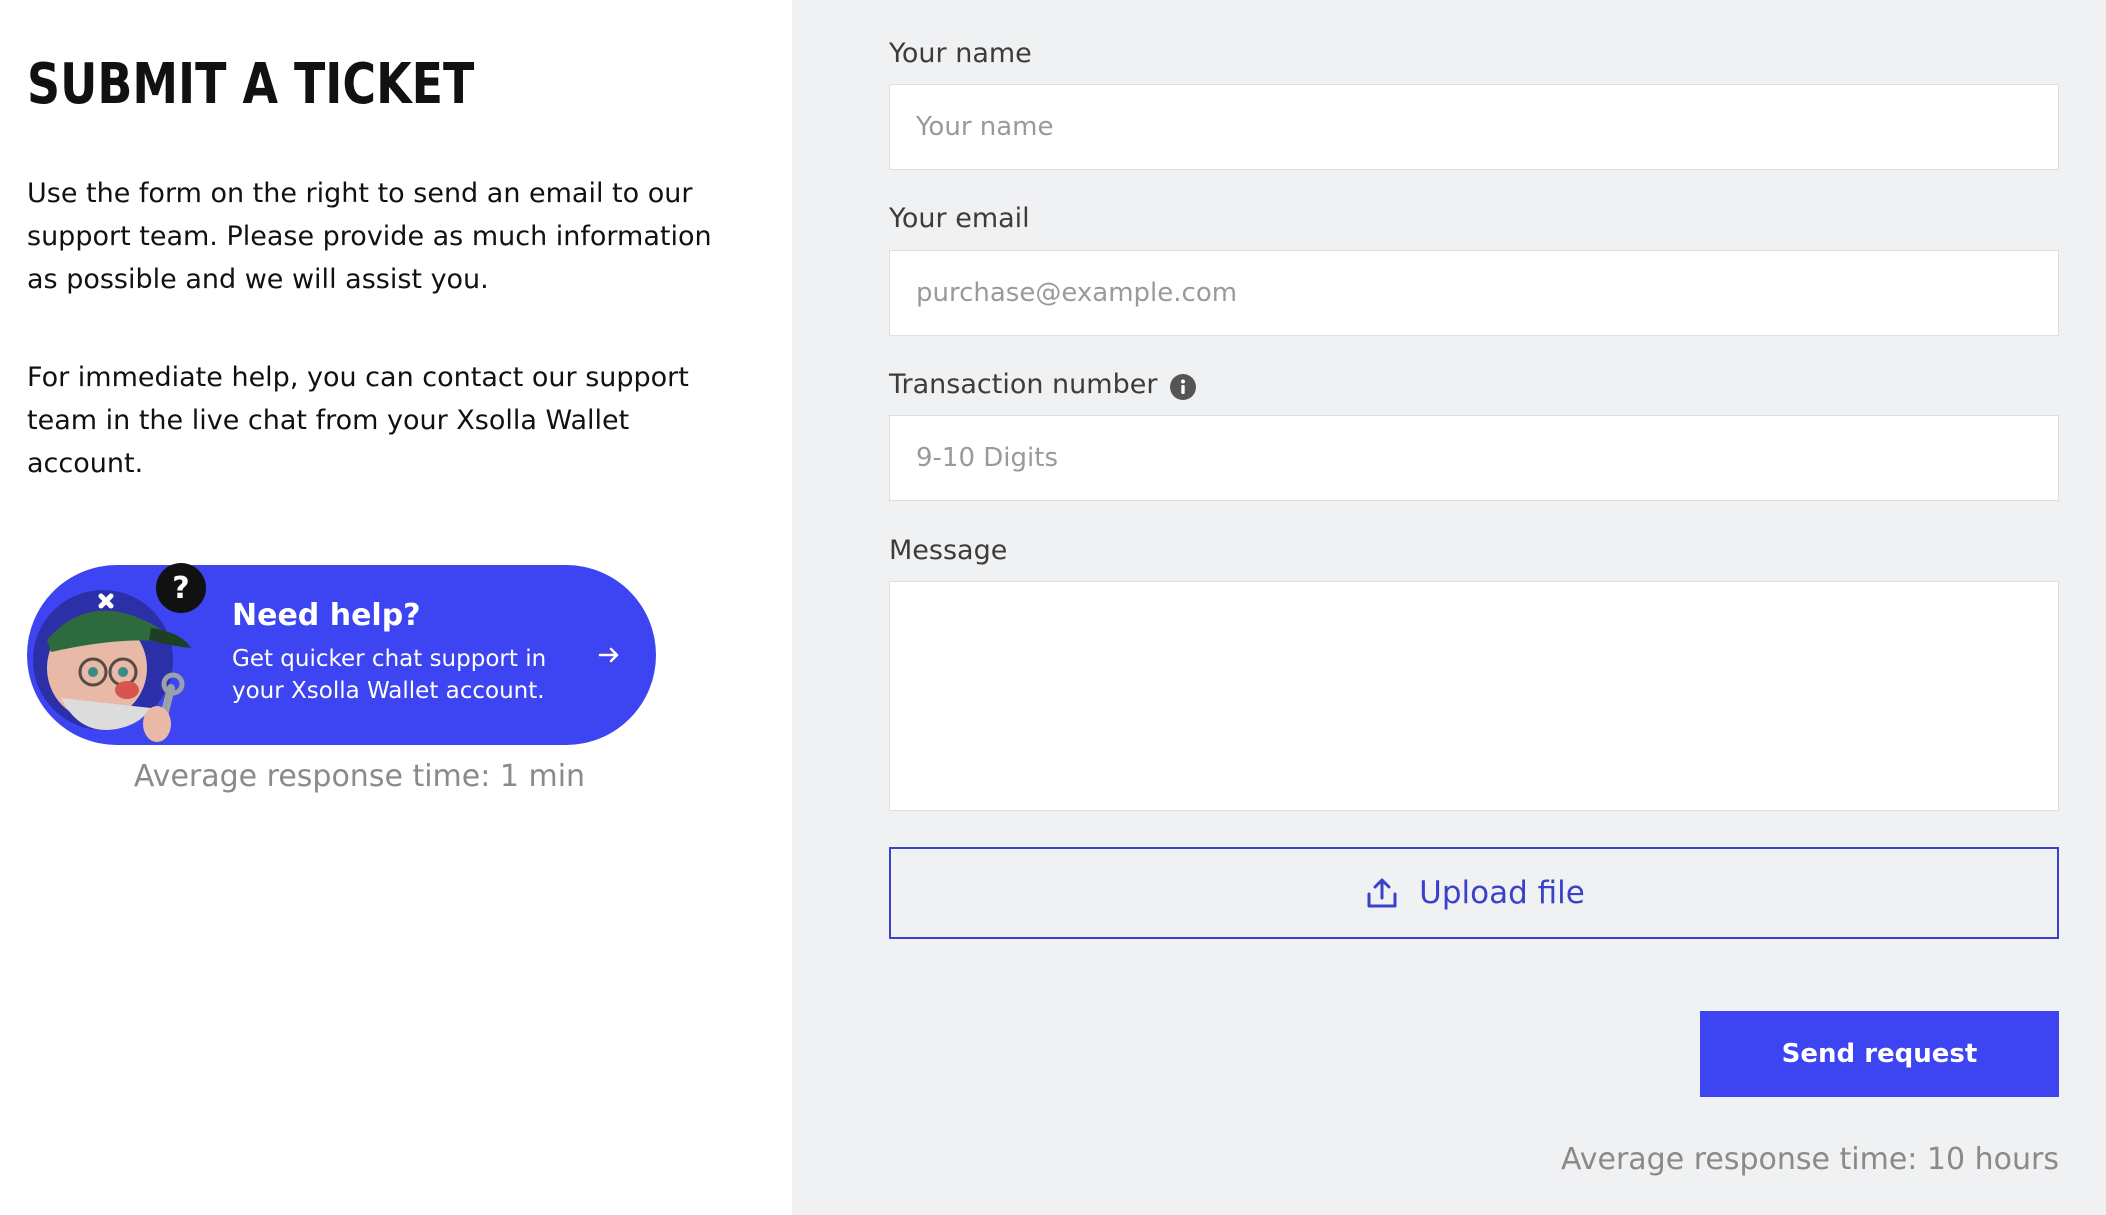 The height and width of the screenshot is (1215, 2106). What do you see at coordinates (1183, 387) in the screenshot?
I see `info-icon` at bounding box center [1183, 387].